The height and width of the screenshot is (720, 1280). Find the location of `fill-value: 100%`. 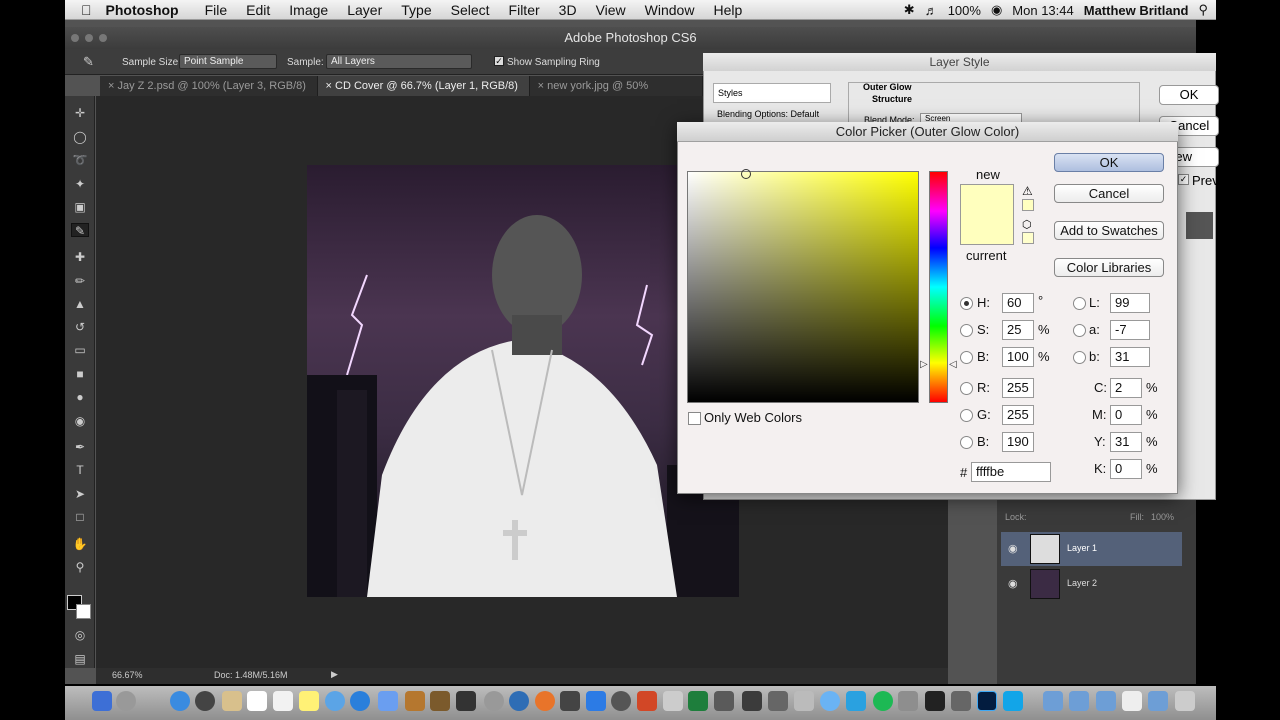

fill-value: 100% is located at coordinates (1162, 517).